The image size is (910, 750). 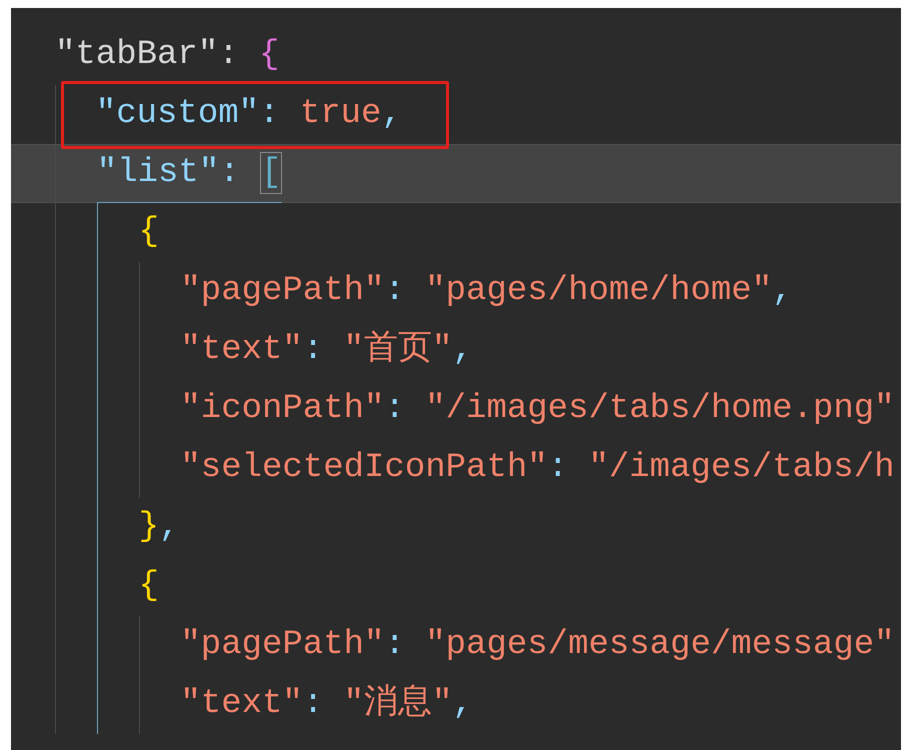 What do you see at coordinates (282, 409) in the screenshot?
I see `json-key: "iconPath"` at bounding box center [282, 409].